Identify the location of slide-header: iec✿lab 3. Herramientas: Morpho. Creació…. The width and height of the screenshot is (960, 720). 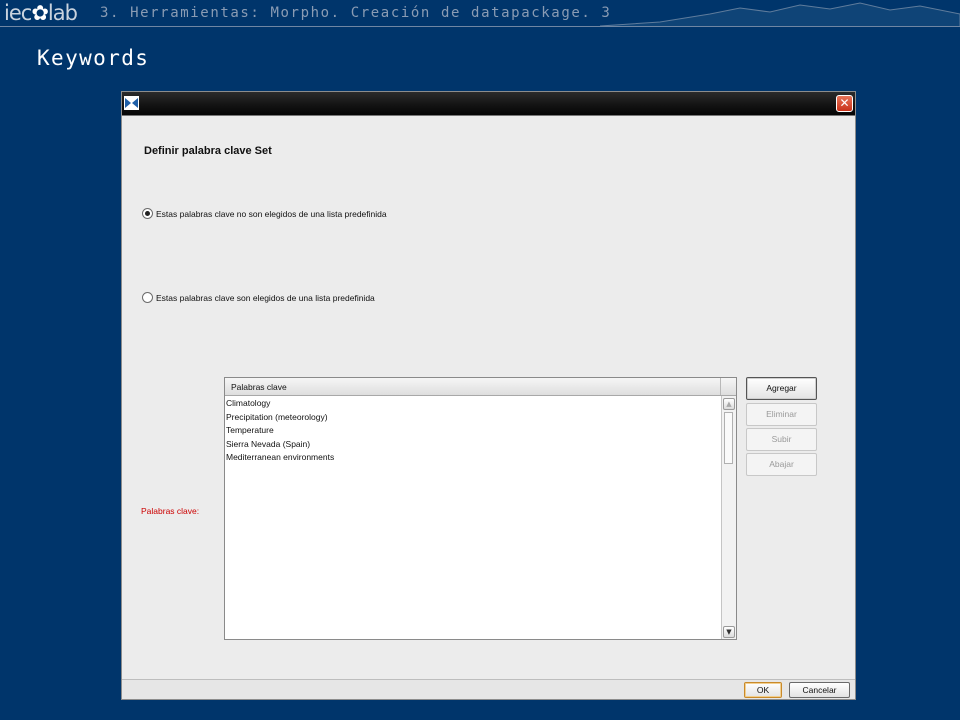
(480, 13).